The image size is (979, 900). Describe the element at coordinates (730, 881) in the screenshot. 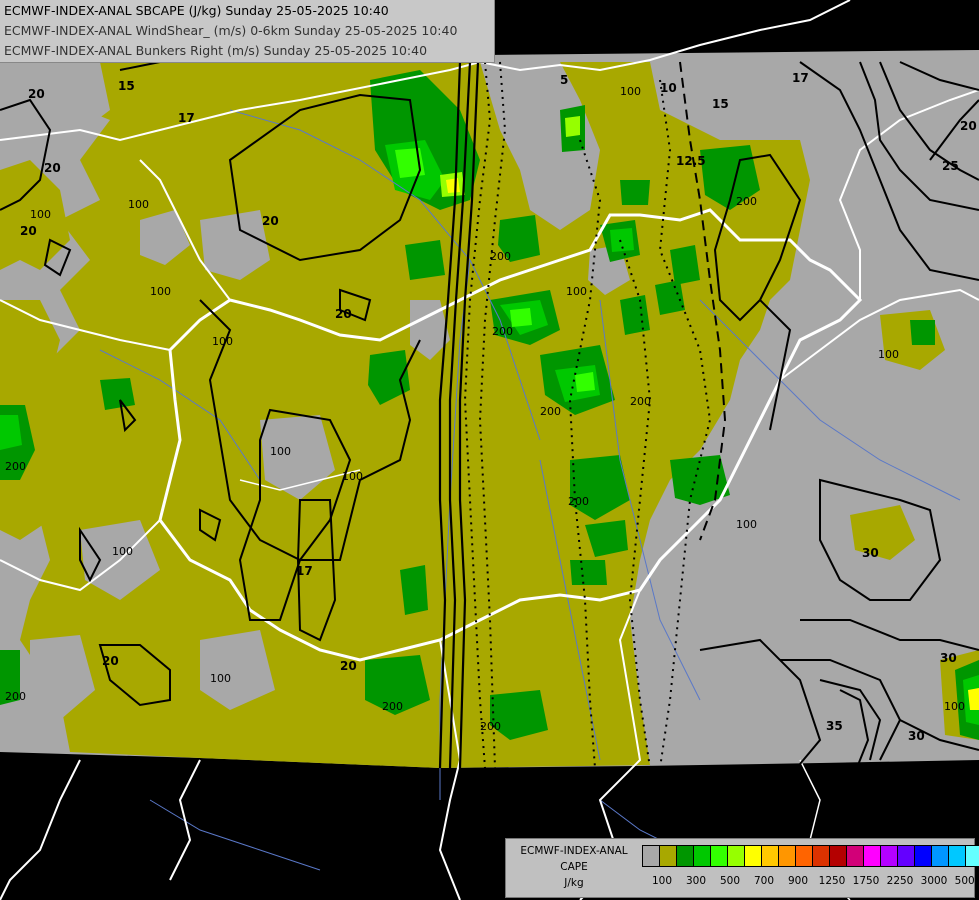

I see `legend-tick: 500` at that location.